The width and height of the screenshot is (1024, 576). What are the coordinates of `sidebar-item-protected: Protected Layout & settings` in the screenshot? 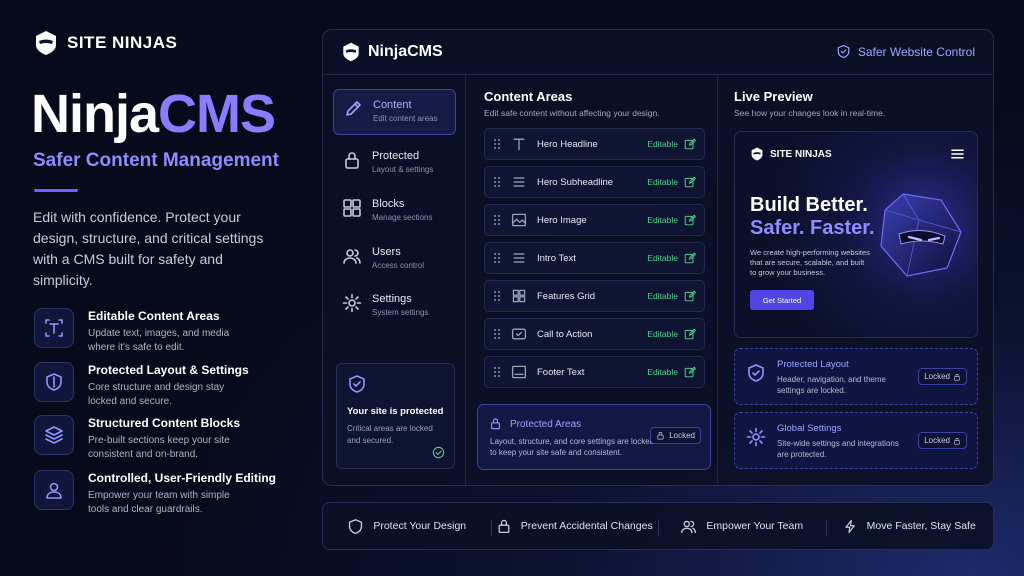 It's located at (394, 164).